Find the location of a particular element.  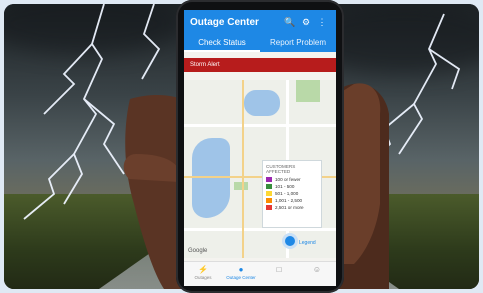

gear-icon: ⚙ is located at coordinates (306, 22).